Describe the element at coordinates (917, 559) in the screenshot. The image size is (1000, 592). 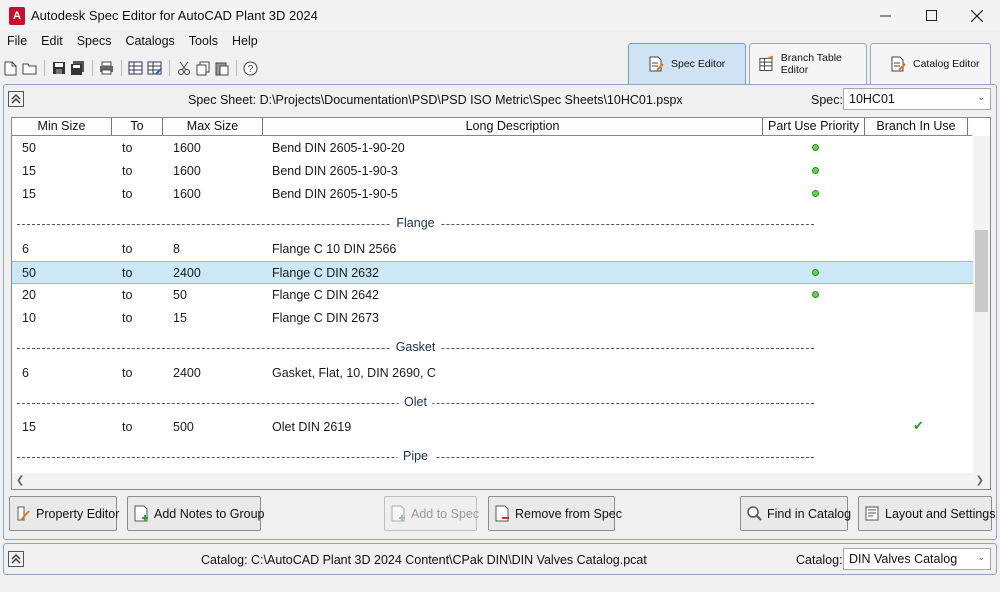
I see `catalog-select: DIN Valves Catalog ⌄` at that location.